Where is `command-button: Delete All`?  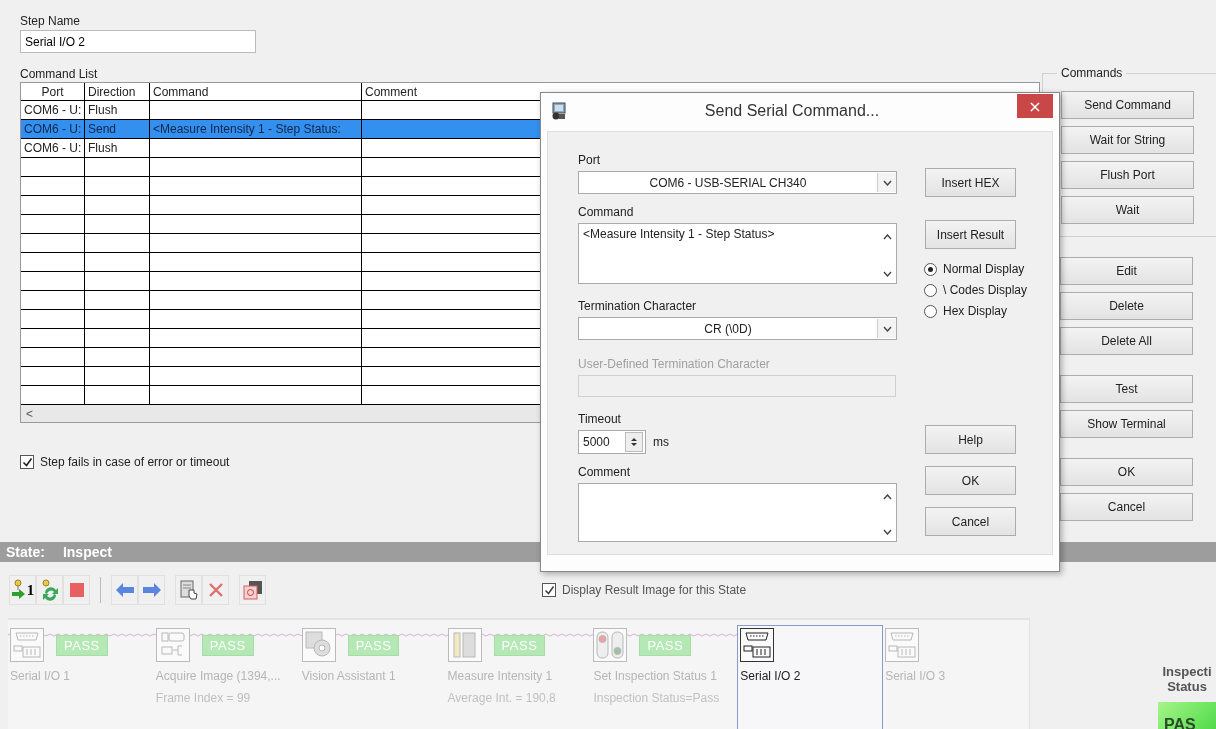 command-button: Delete All is located at coordinates (1126, 341).